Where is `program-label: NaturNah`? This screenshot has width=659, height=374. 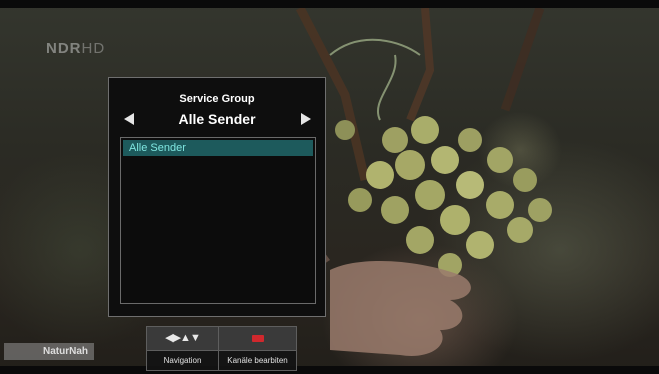
program-label: NaturNah is located at coordinates (49, 351).